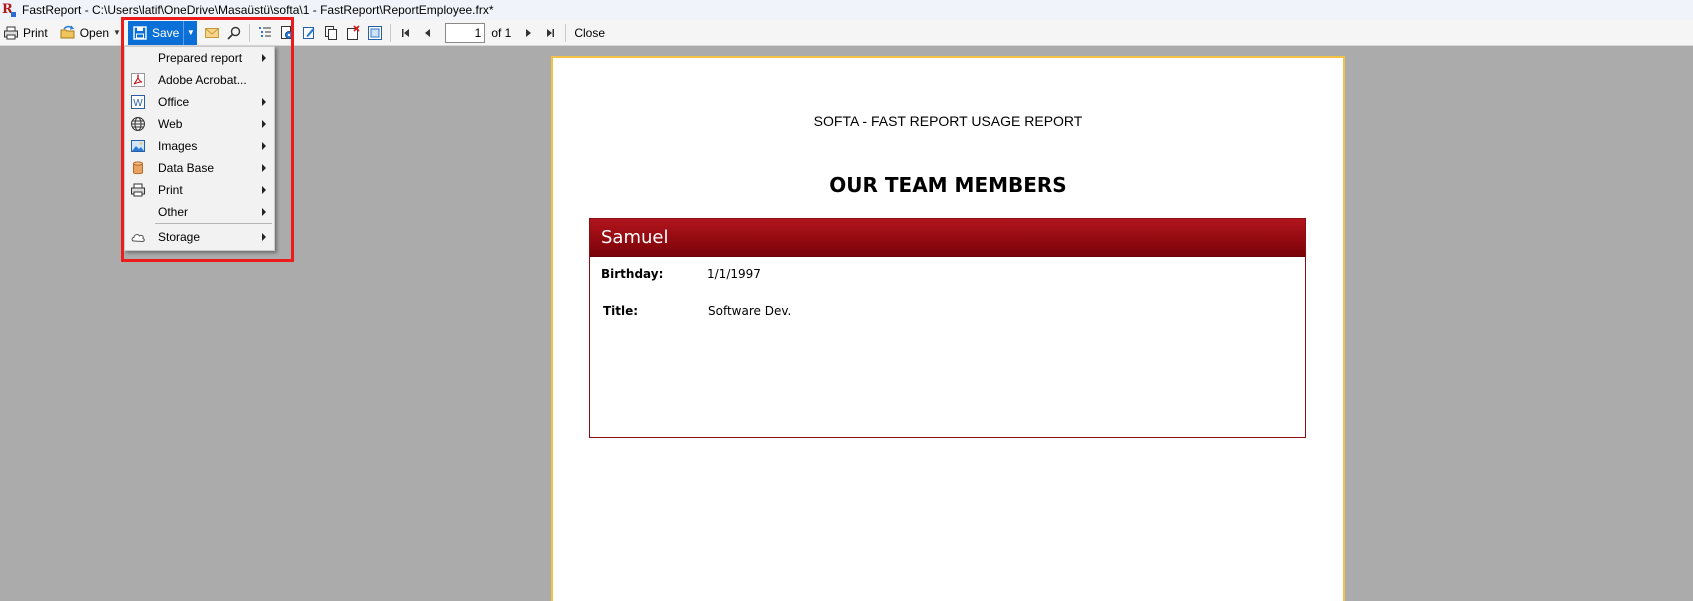  What do you see at coordinates (138, 146) in the screenshot?
I see `image-icon` at bounding box center [138, 146].